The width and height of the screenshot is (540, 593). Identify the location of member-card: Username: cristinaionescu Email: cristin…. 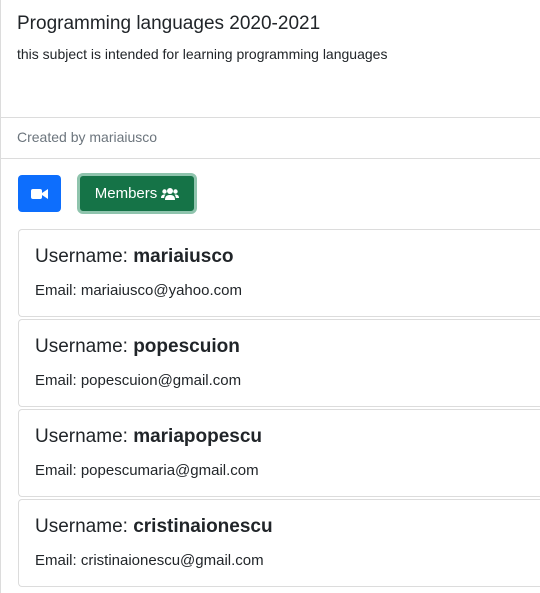
(279, 543).